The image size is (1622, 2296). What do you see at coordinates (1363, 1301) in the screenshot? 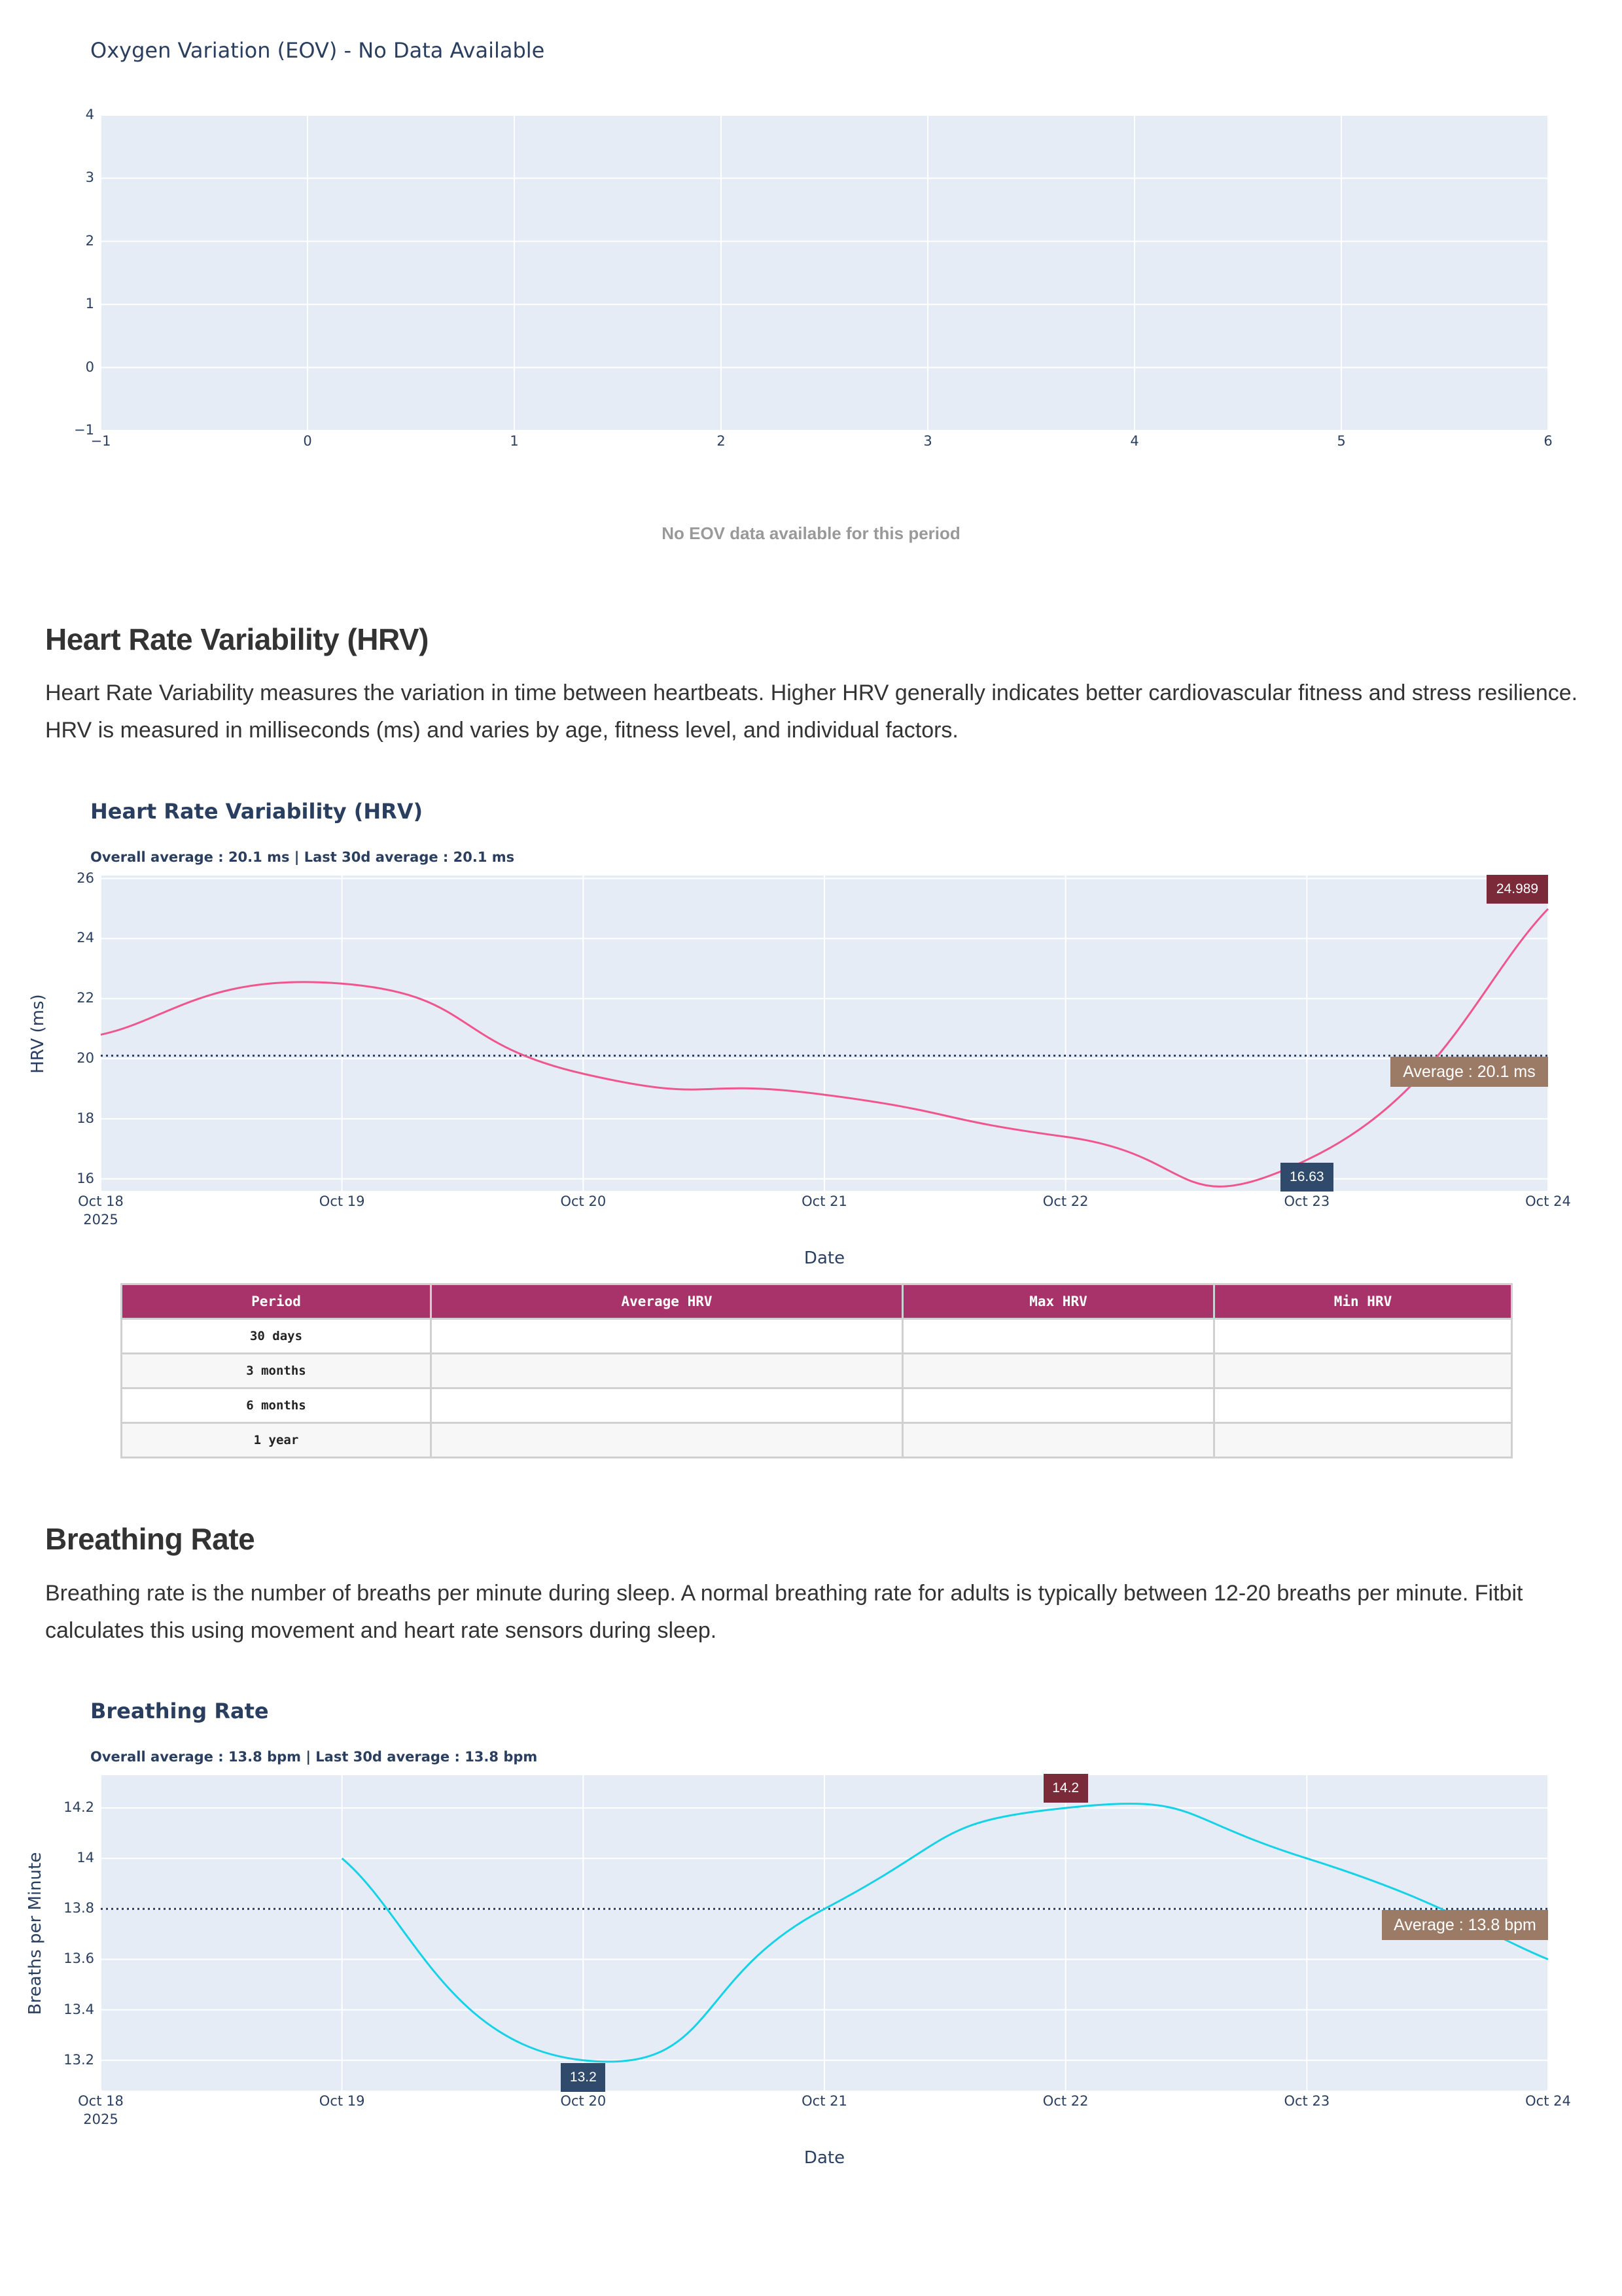
I see `table-header-min-hrv: Min HRV` at bounding box center [1363, 1301].